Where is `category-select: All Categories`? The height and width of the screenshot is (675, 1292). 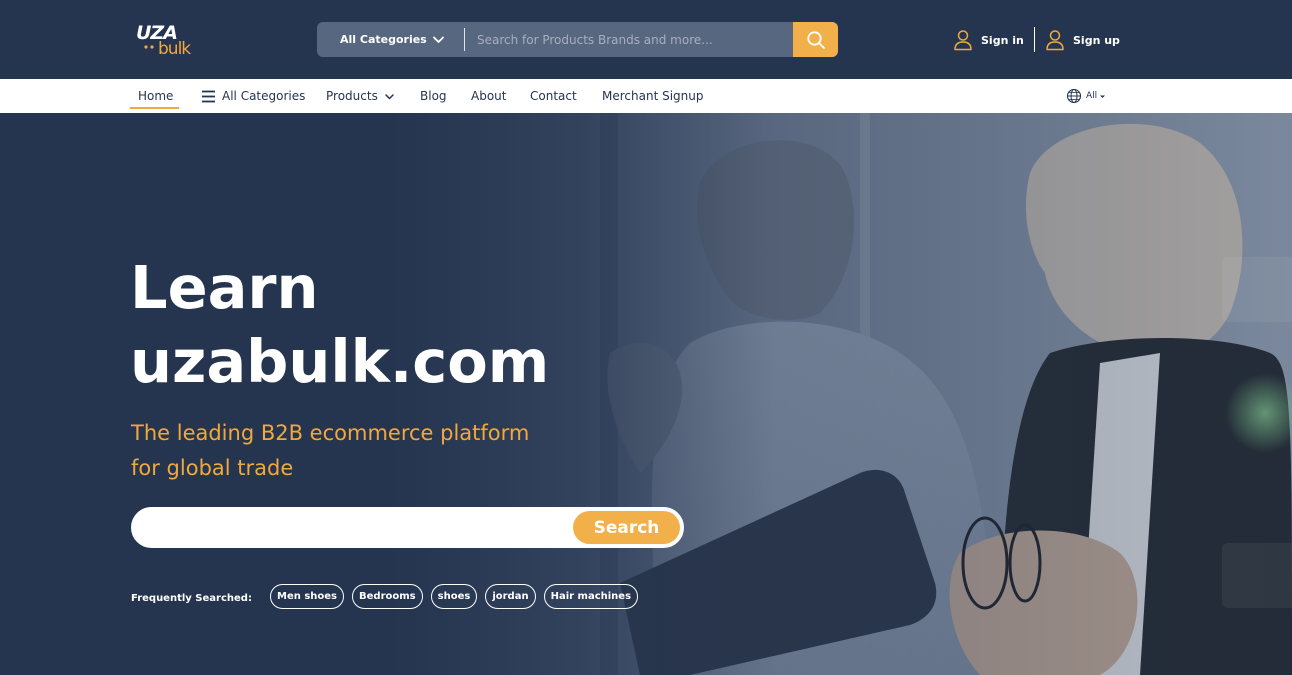 category-select: All Categories is located at coordinates (390, 39).